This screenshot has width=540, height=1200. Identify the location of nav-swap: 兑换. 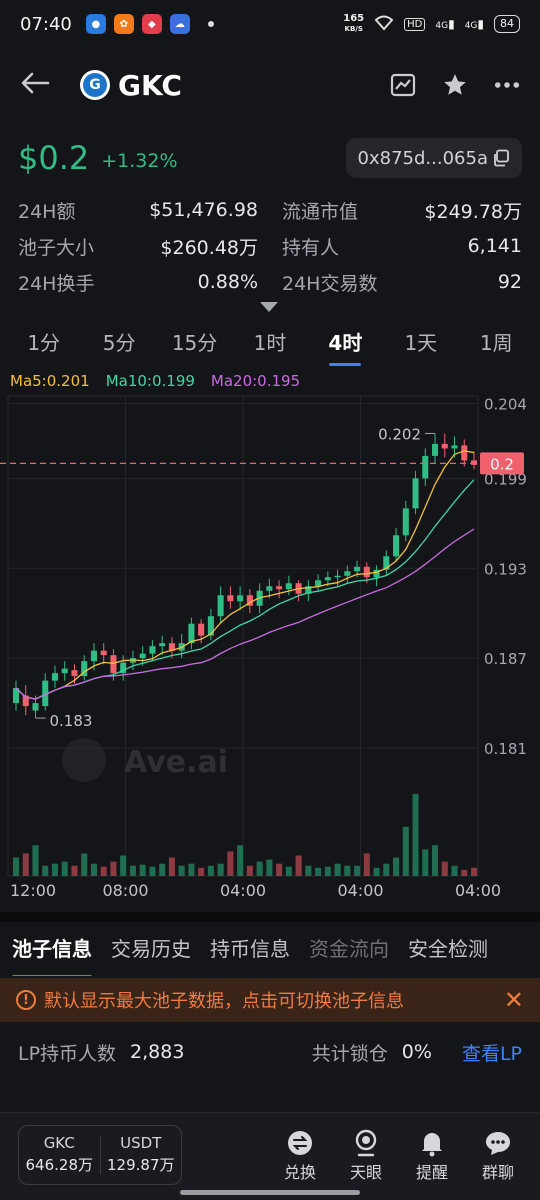
(300, 1156).